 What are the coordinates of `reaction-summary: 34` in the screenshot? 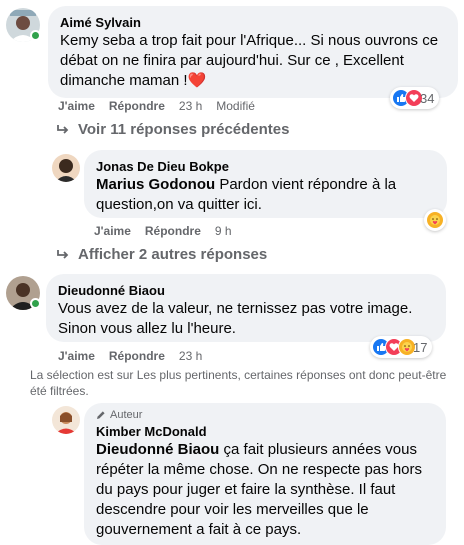 It's located at (415, 98).